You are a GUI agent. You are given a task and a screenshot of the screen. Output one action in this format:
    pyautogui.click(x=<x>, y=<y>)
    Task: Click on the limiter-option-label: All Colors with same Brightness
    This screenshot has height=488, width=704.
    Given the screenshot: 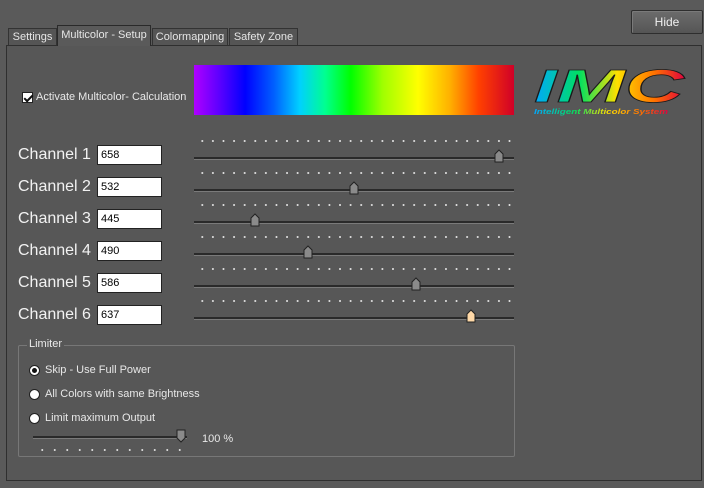 What is the action you would take?
    pyautogui.click(x=122, y=394)
    